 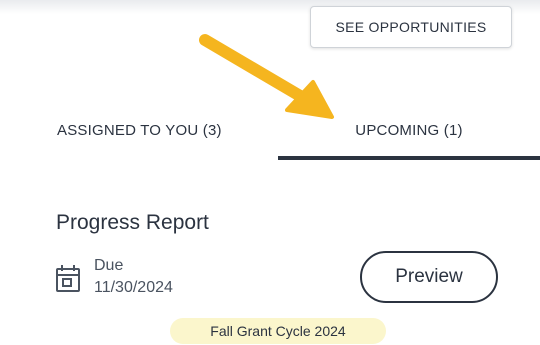 What do you see at coordinates (133, 287) in the screenshot?
I see `due-date: 11/30/2024` at bounding box center [133, 287].